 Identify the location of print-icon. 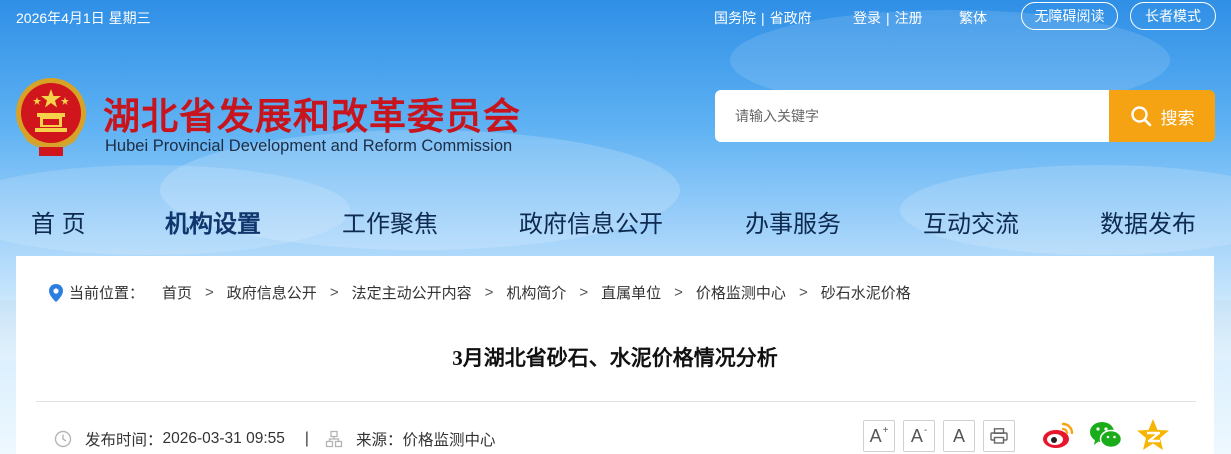
(999, 436).